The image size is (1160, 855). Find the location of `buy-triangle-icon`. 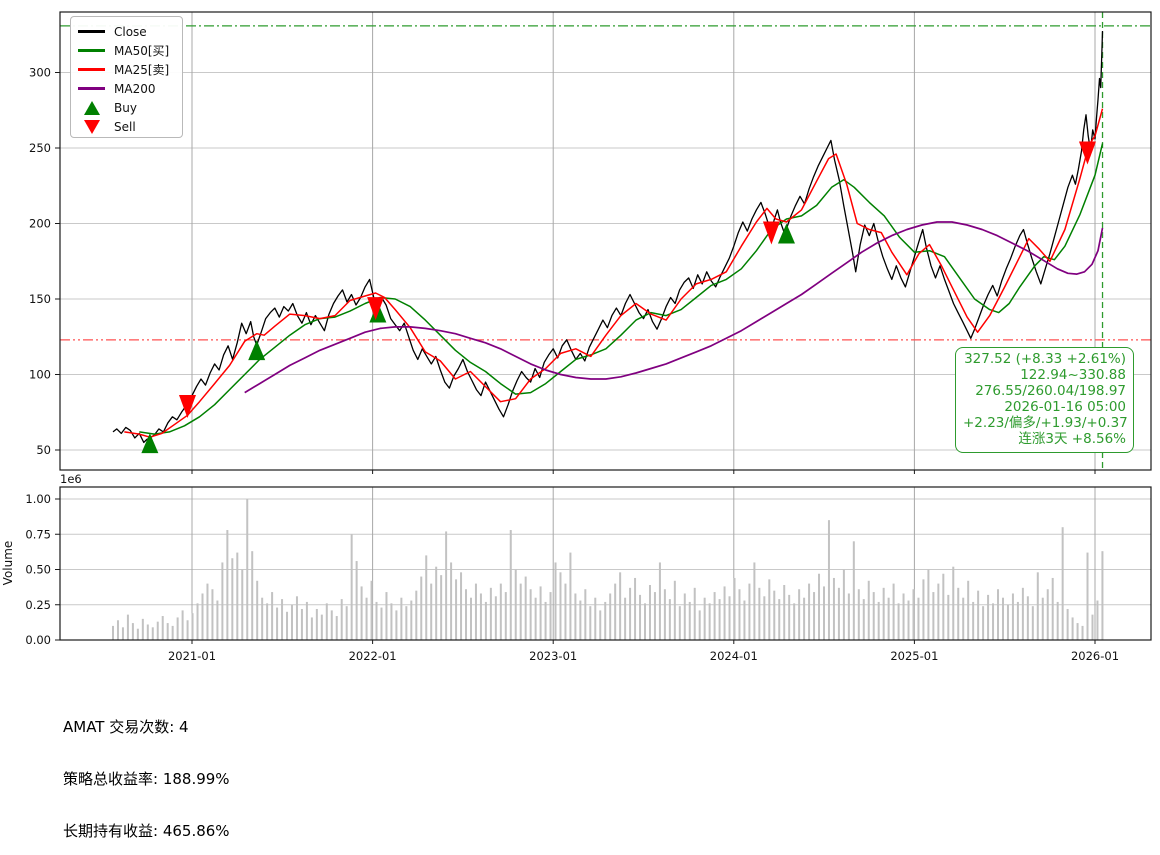

buy-triangle-icon is located at coordinates (91, 107).